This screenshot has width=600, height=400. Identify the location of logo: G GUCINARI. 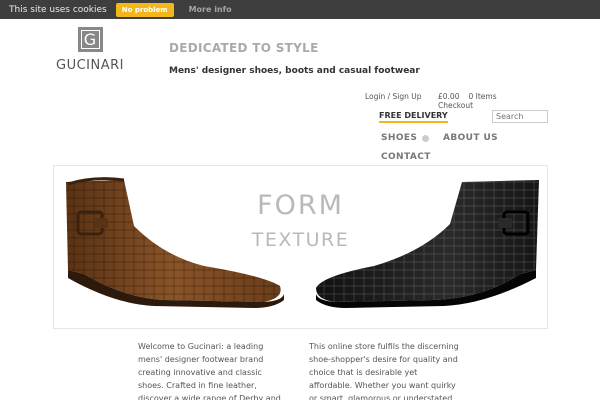
(90, 50).